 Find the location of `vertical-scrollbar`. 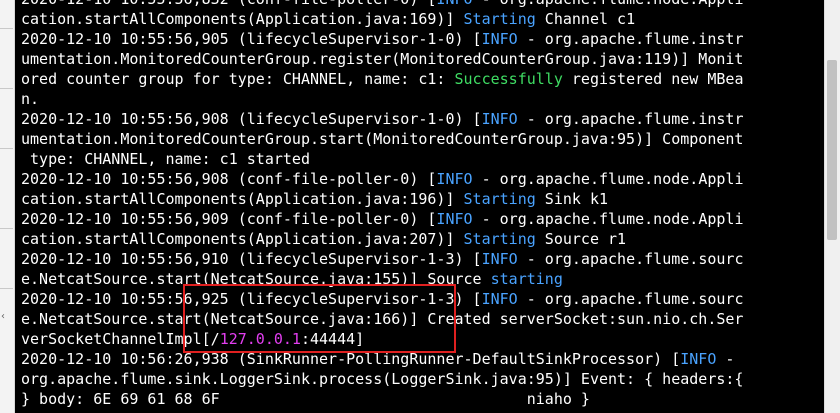

vertical-scrollbar is located at coordinates (832, 206).